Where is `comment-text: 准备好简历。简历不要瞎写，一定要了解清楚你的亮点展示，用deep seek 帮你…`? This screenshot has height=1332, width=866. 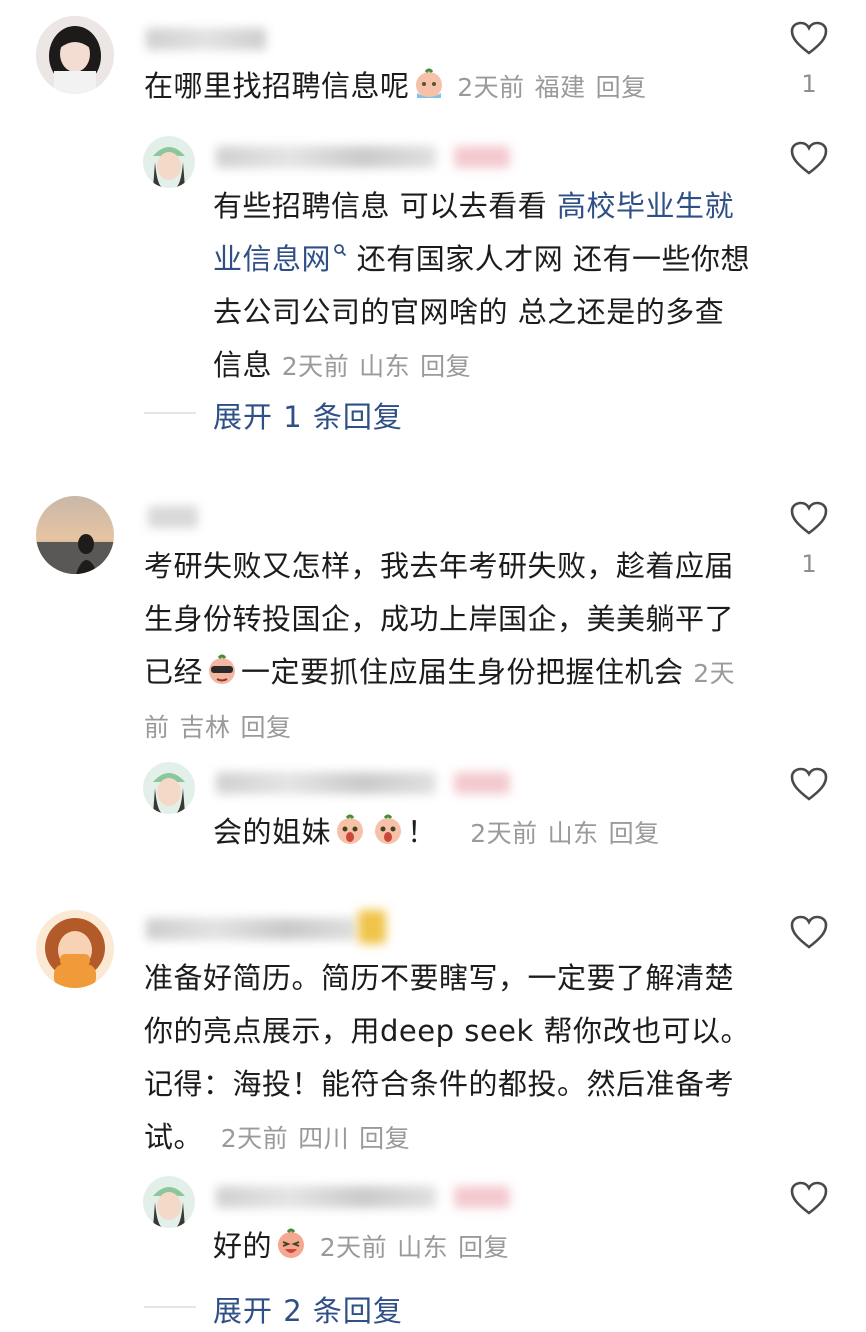
comment-text: 准备好简历。简历不要瞎写，一定要了解清楚你的亮点展示，用deep seek 帮你… is located at coordinates (447, 1057).